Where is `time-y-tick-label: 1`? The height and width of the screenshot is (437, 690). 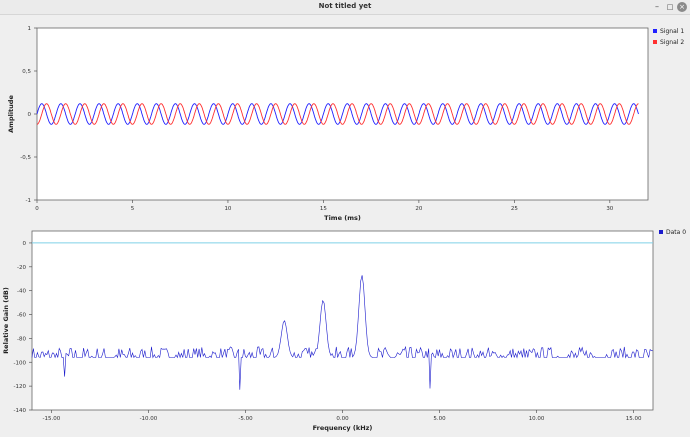 time-y-tick-label: 1 is located at coordinates (30, 29).